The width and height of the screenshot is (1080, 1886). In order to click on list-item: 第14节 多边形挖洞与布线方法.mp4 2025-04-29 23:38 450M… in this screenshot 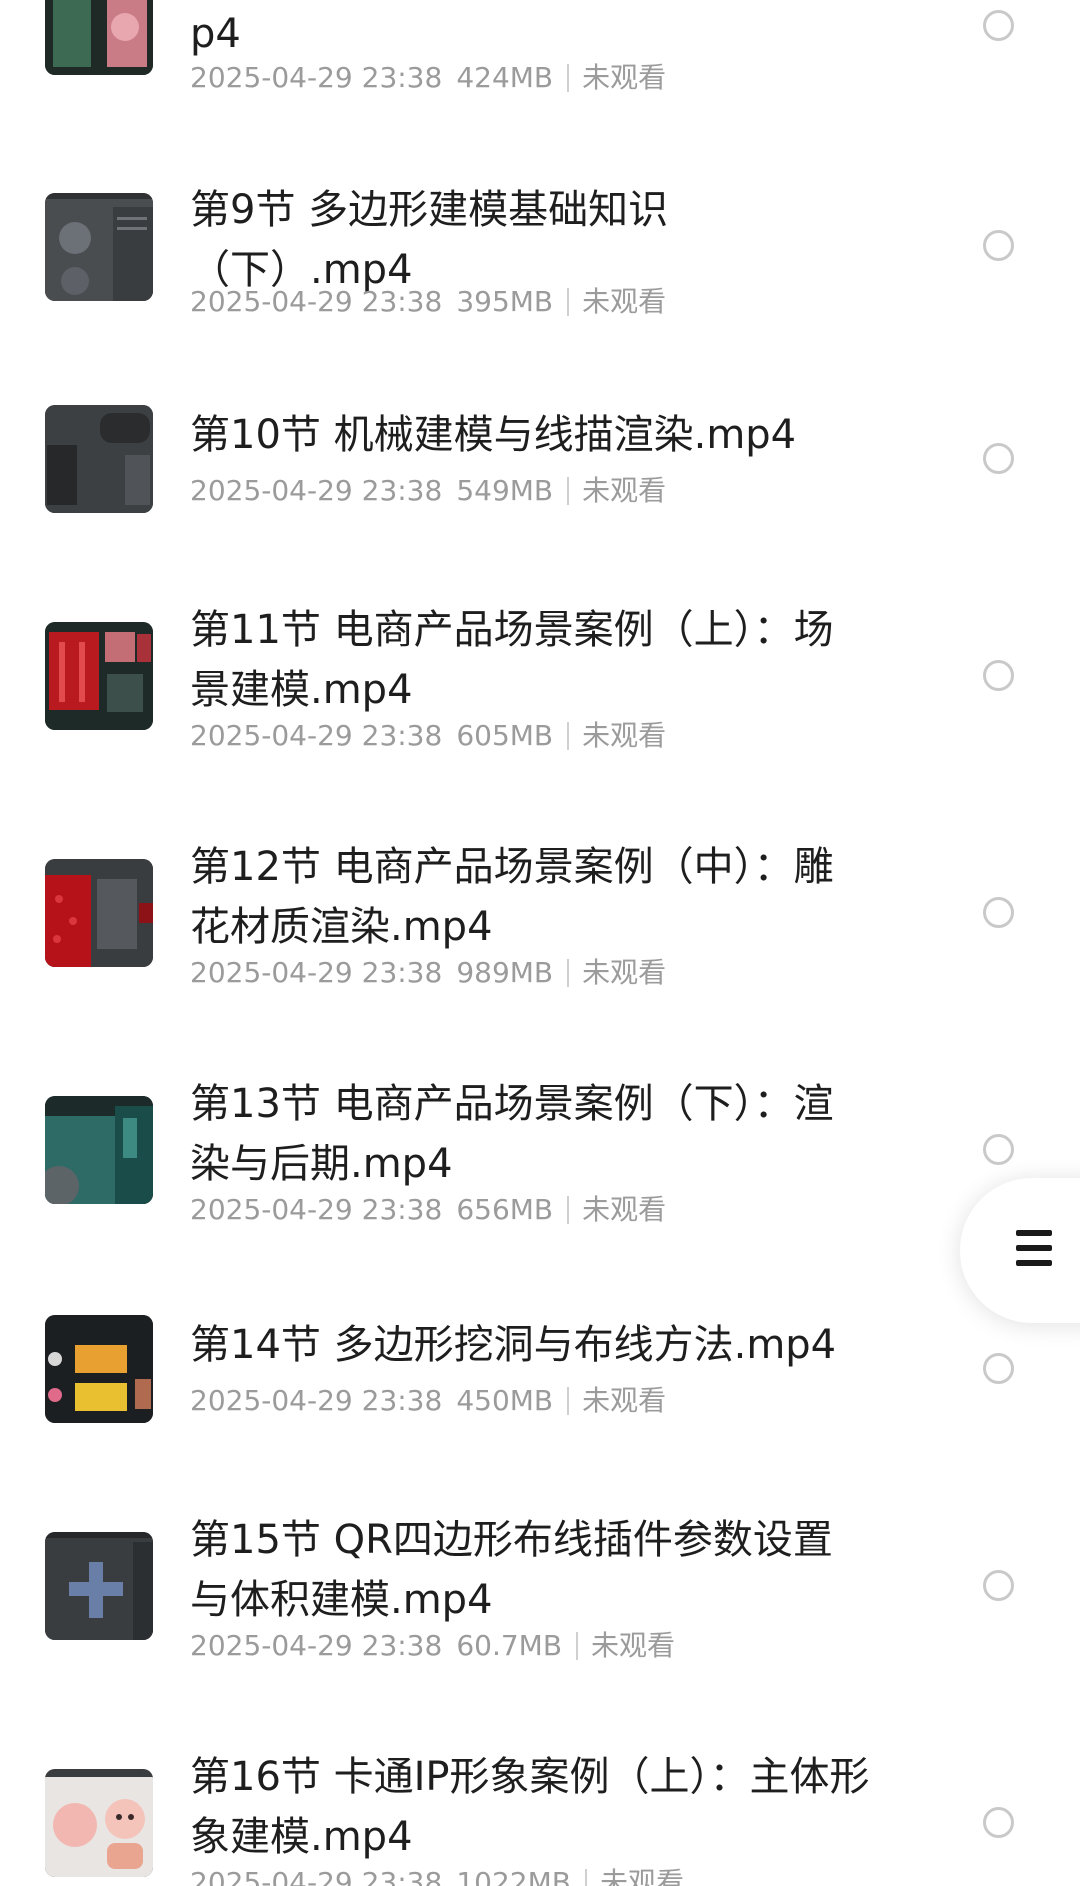, I will do `click(540, 1375)`.